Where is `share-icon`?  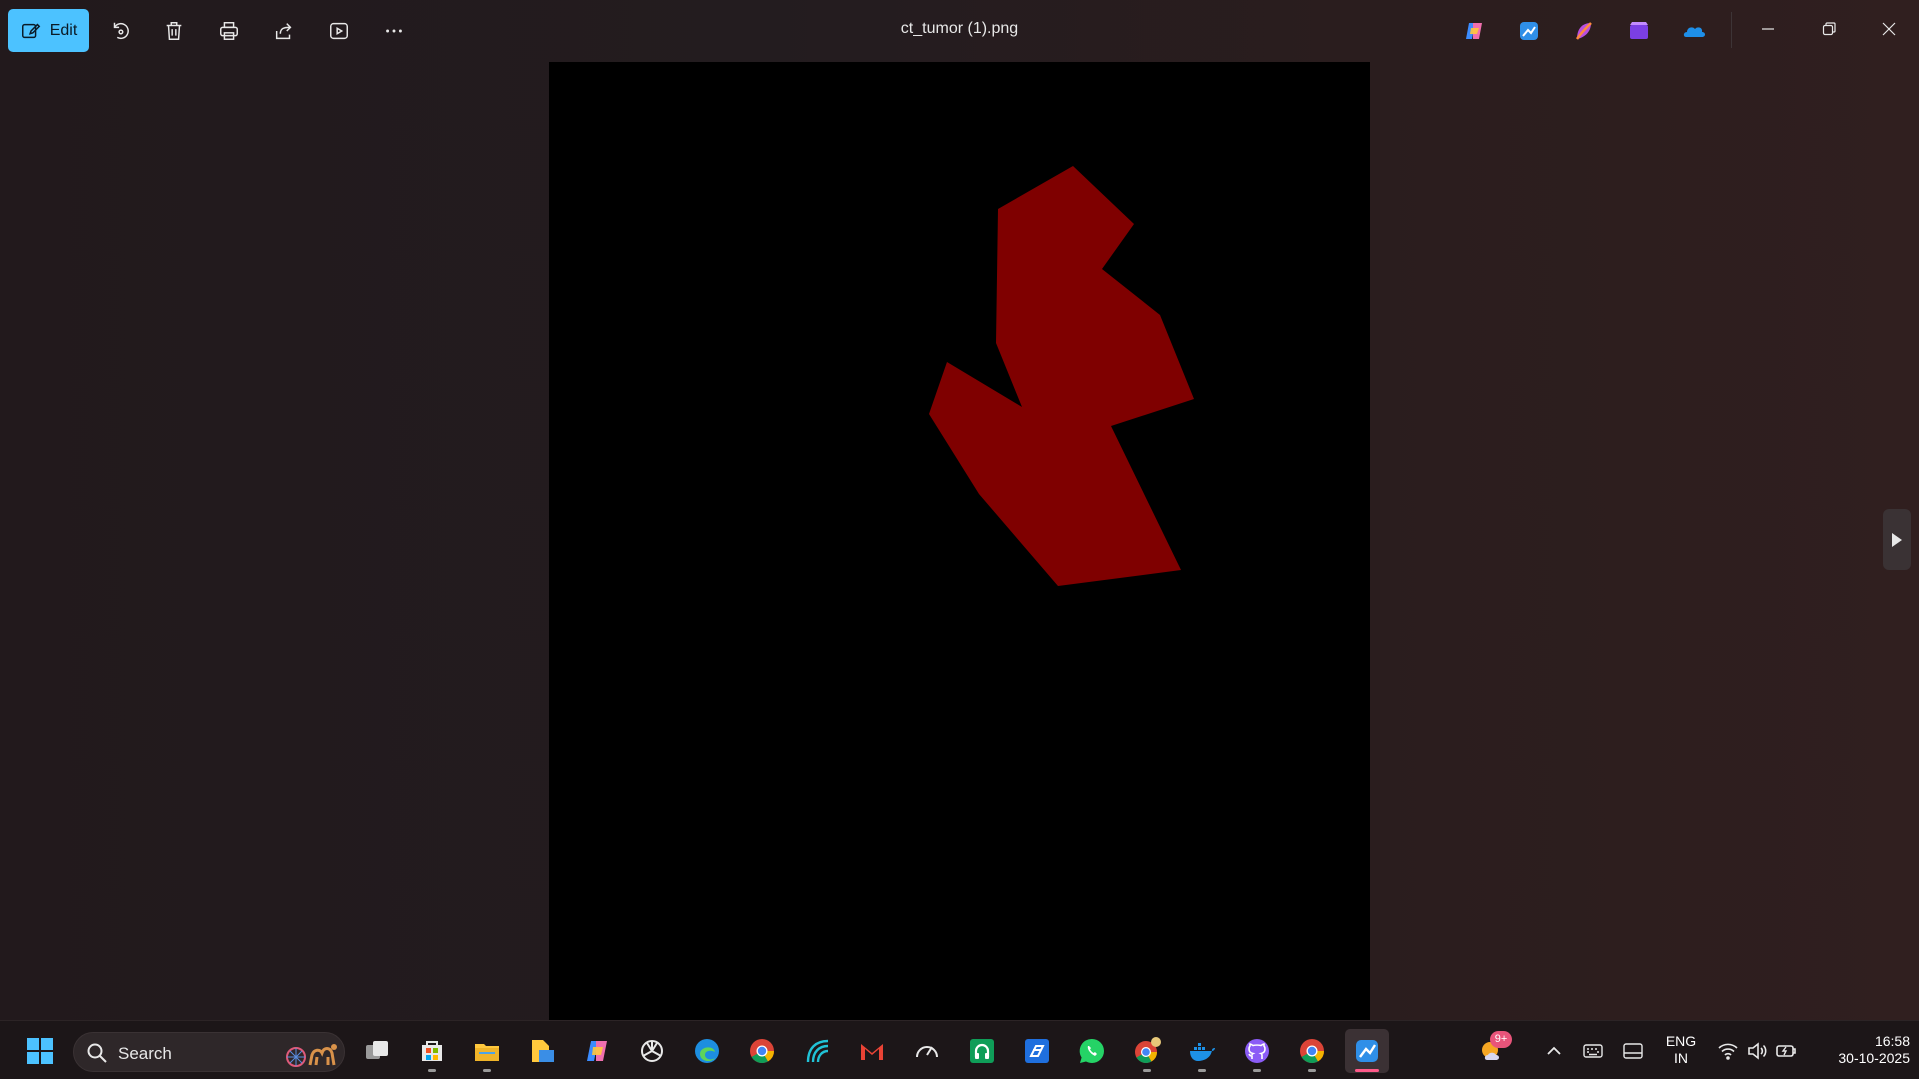 share-icon is located at coordinates (283, 31).